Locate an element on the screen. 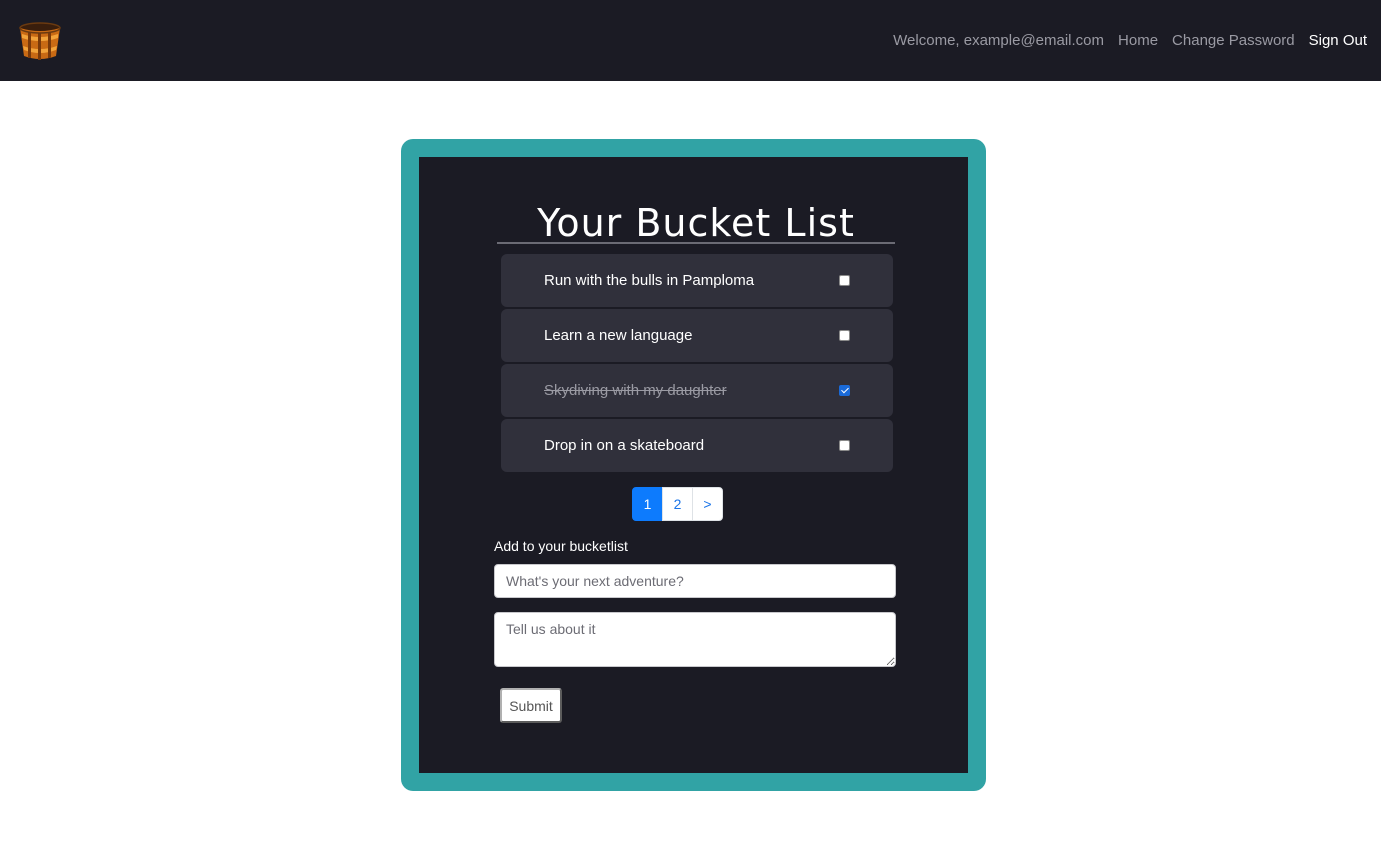 Image resolution: width=1381 pixels, height=844 pixels. adventure-title-input is located at coordinates (695, 581).